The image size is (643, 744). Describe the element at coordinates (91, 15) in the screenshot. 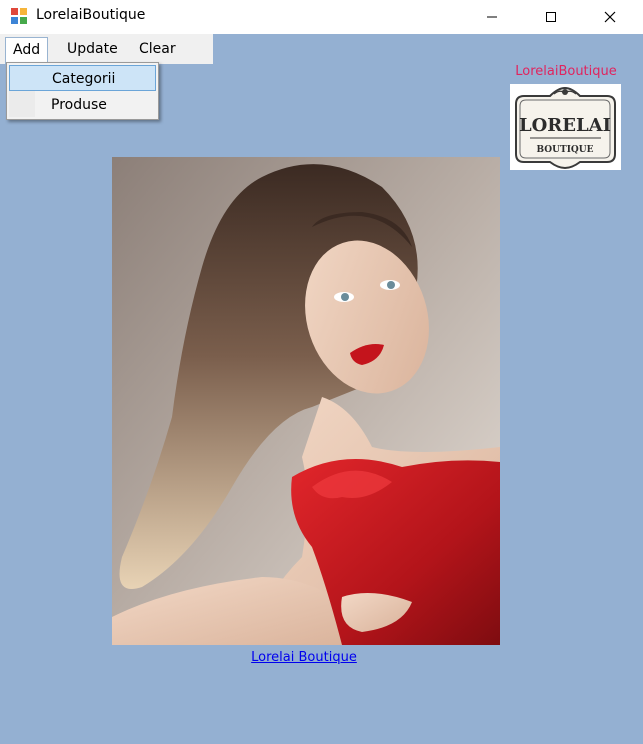

I see `window-title: LorelaiBoutique` at that location.